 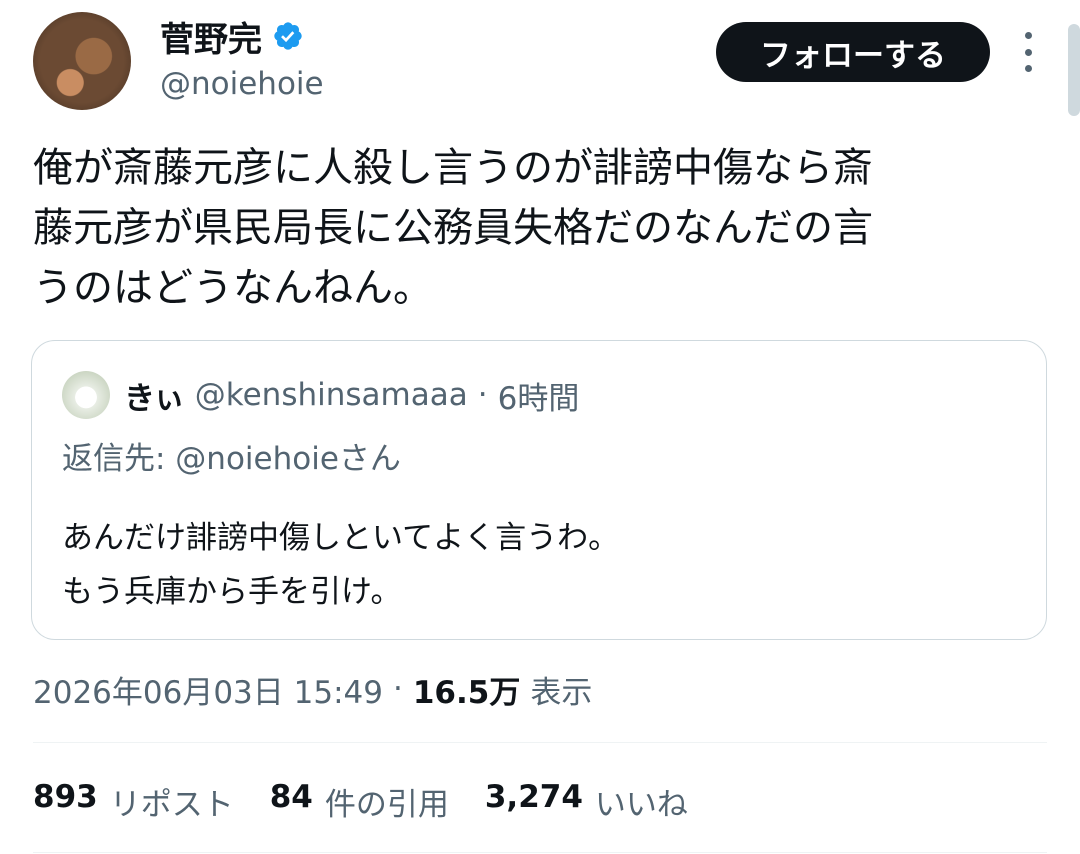 What do you see at coordinates (853, 52) in the screenshot?
I see `follow-button: フォローする` at bounding box center [853, 52].